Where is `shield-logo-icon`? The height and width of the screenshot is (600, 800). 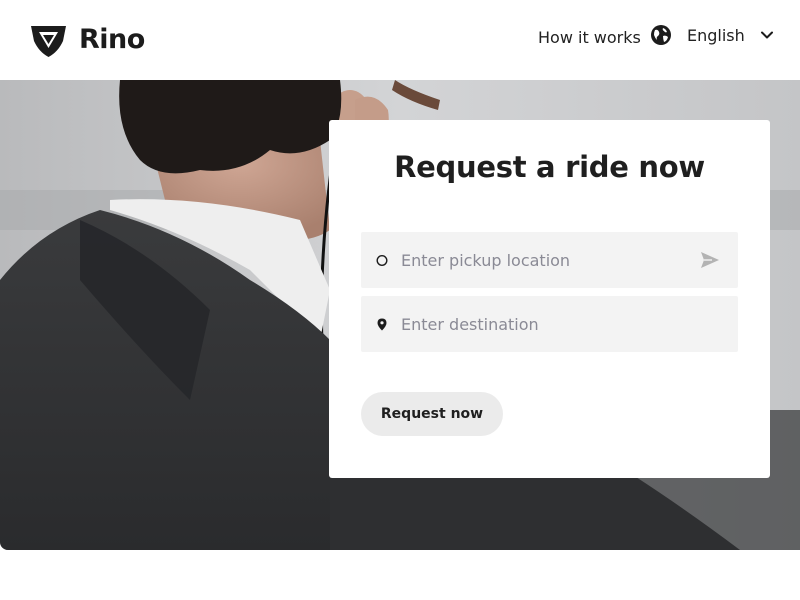 shield-logo-icon is located at coordinates (48, 41).